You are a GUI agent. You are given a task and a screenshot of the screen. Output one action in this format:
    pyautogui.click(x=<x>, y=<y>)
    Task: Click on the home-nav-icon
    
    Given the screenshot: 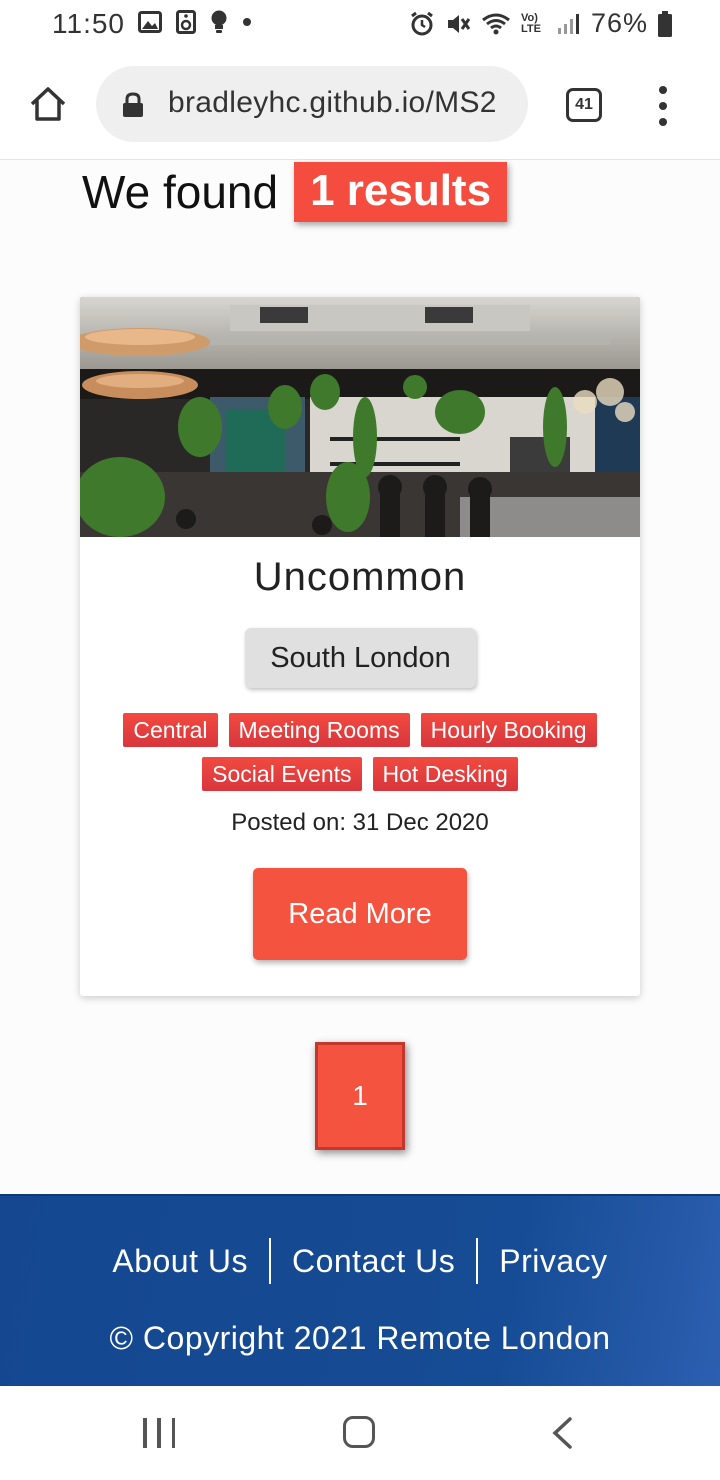 What is the action you would take?
    pyautogui.click(x=359, y=1432)
    